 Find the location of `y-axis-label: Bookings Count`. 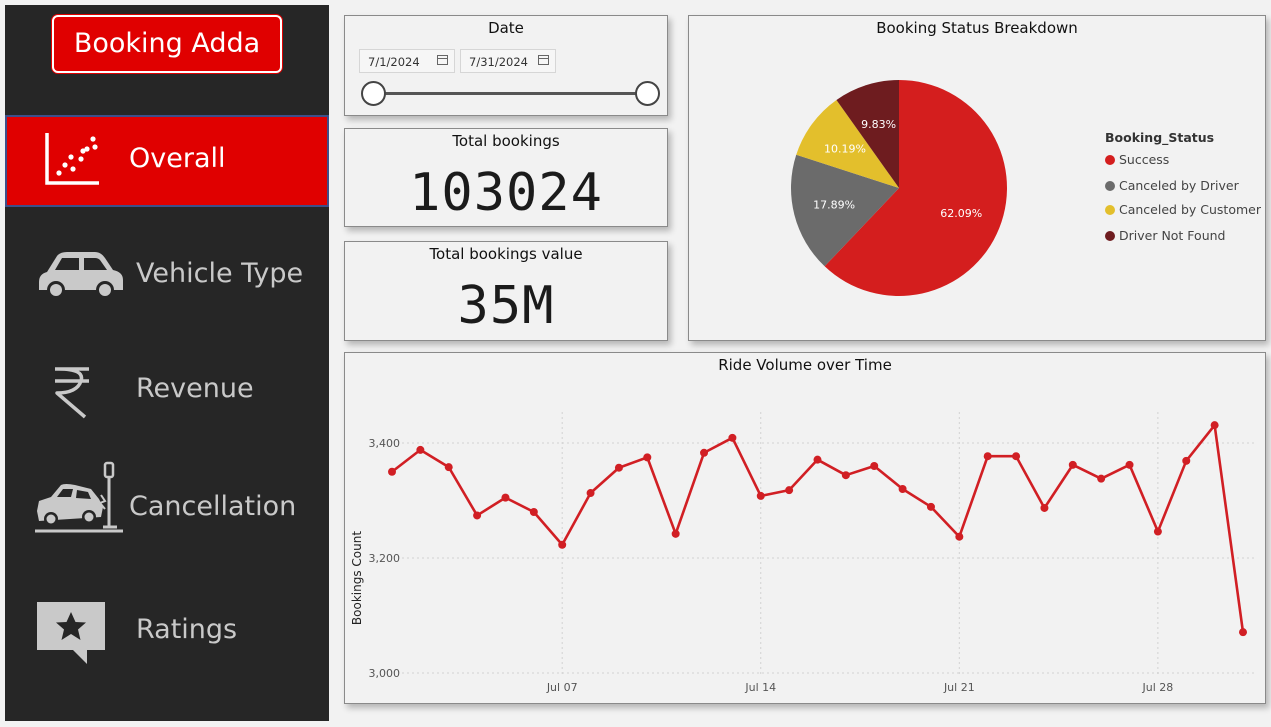

y-axis-label: Bookings Count is located at coordinates (357, 578).